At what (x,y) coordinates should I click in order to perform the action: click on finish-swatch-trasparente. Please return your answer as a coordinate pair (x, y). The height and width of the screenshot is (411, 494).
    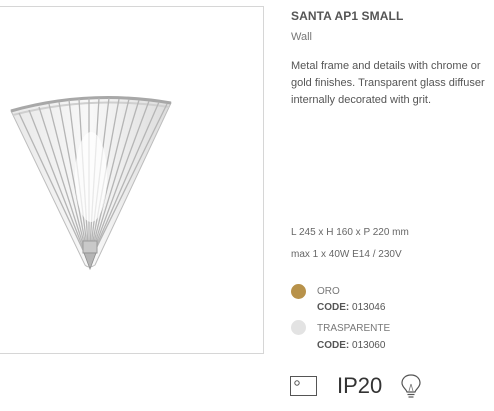
    Looking at the image, I should click on (298, 327).